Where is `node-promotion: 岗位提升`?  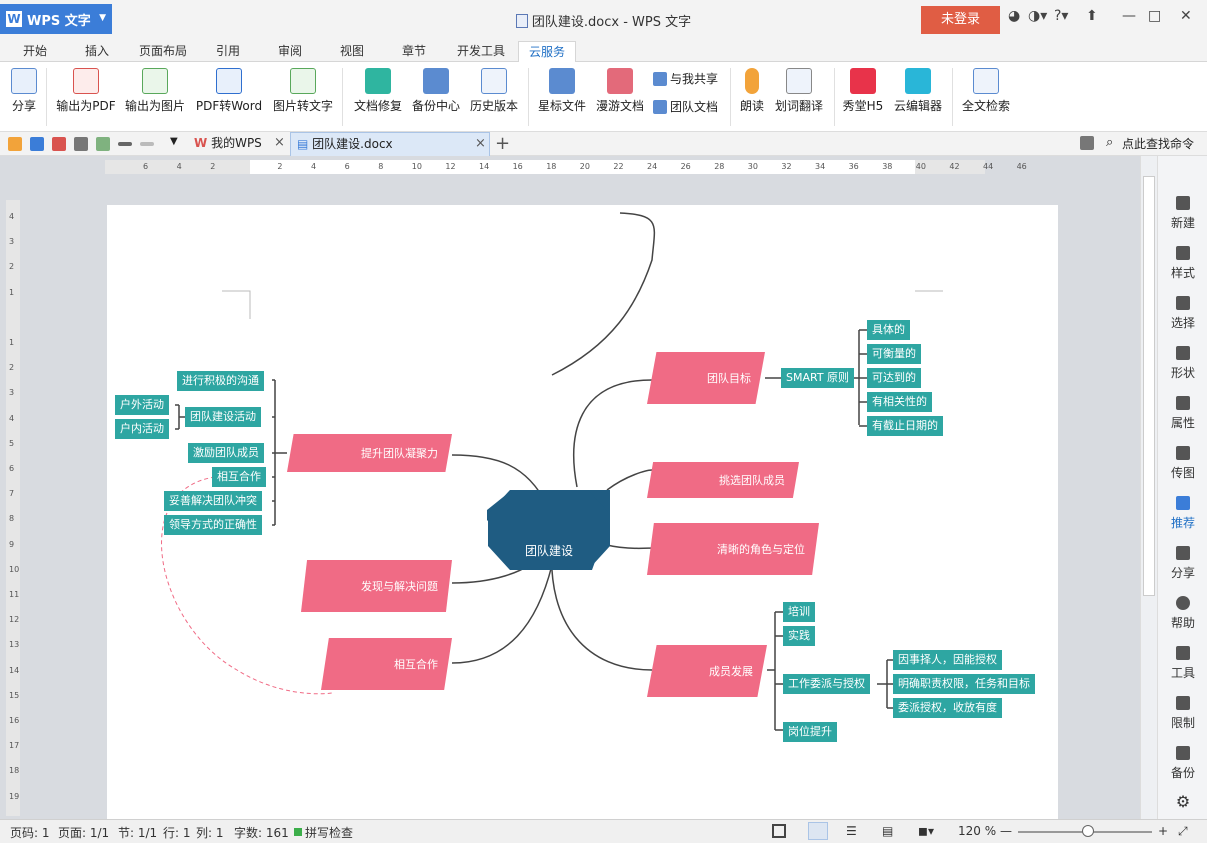
node-promotion: 岗位提升 is located at coordinates (810, 732).